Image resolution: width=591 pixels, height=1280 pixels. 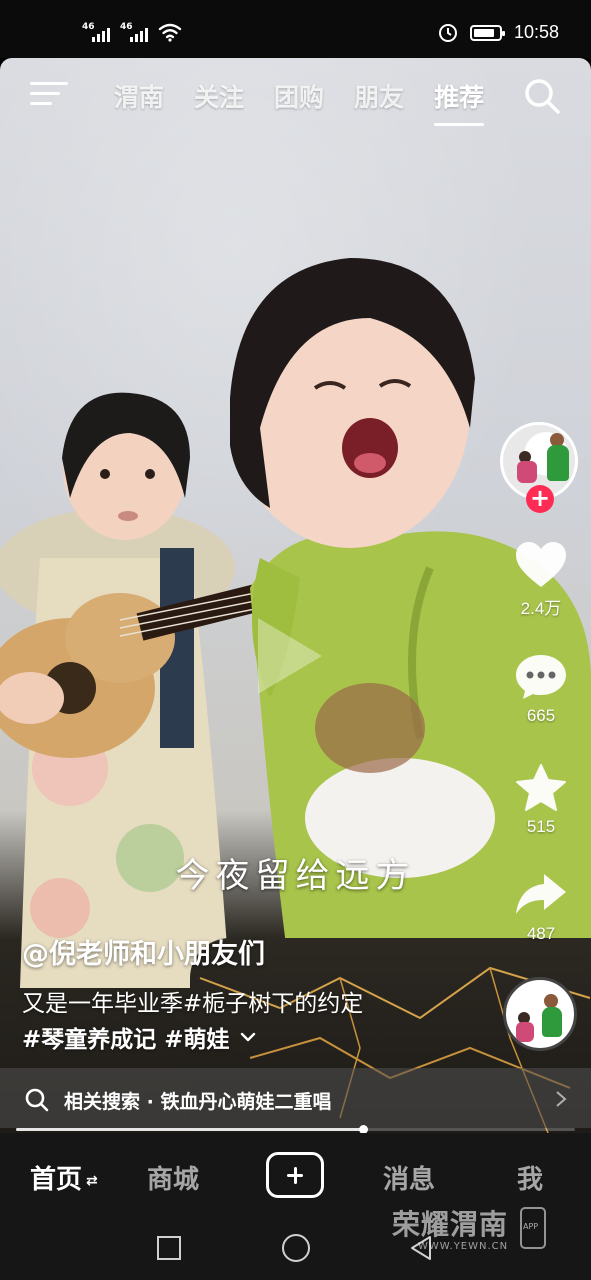 What do you see at coordinates (459, 101) in the screenshot?
I see `tab-recommended: 推荐` at bounding box center [459, 101].